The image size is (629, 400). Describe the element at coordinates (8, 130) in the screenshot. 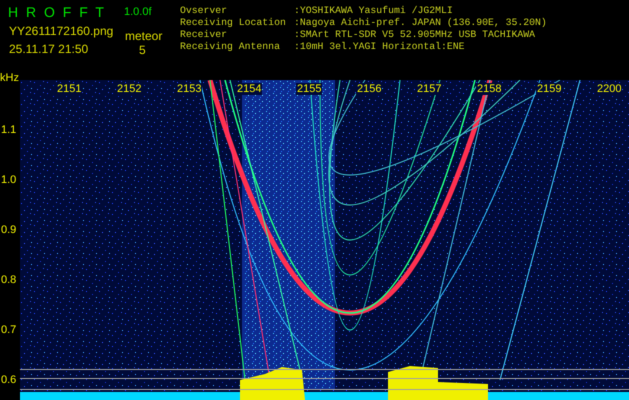

I see `axis-label: 1.1` at that location.